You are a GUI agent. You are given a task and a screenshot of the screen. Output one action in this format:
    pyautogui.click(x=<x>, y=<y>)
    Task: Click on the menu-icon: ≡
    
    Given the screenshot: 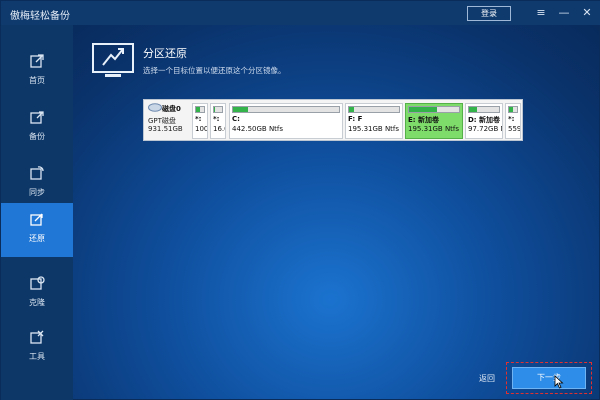 What is the action you would take?
    pyautogui.click(x=541, y=13)
    